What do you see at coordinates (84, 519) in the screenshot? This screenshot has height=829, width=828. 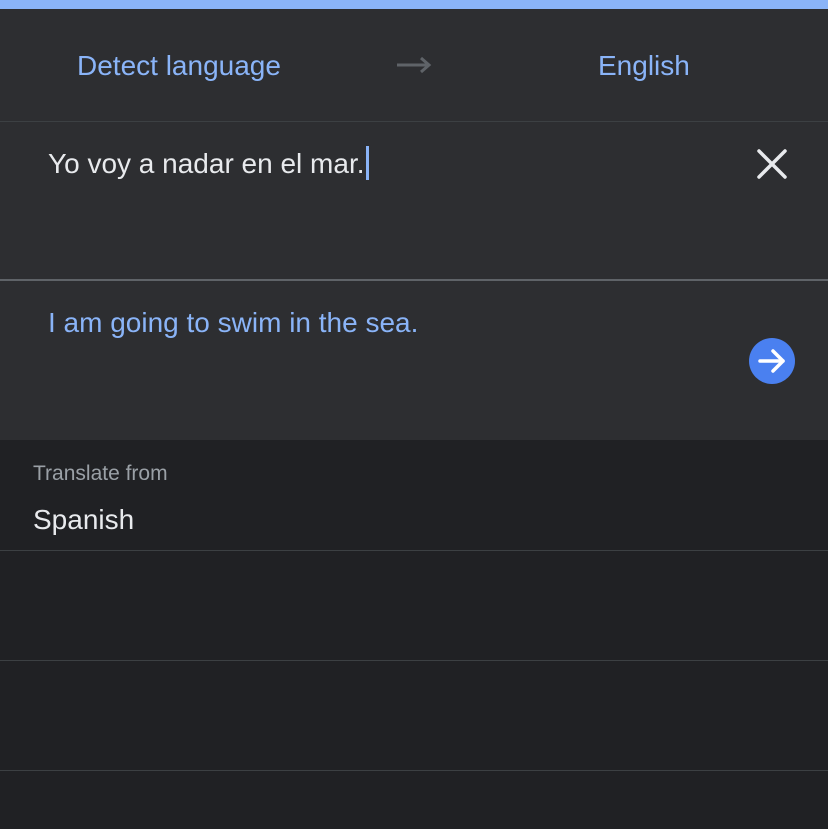 I see `list-item-label: Spanish` at bounding box center [84, 519].